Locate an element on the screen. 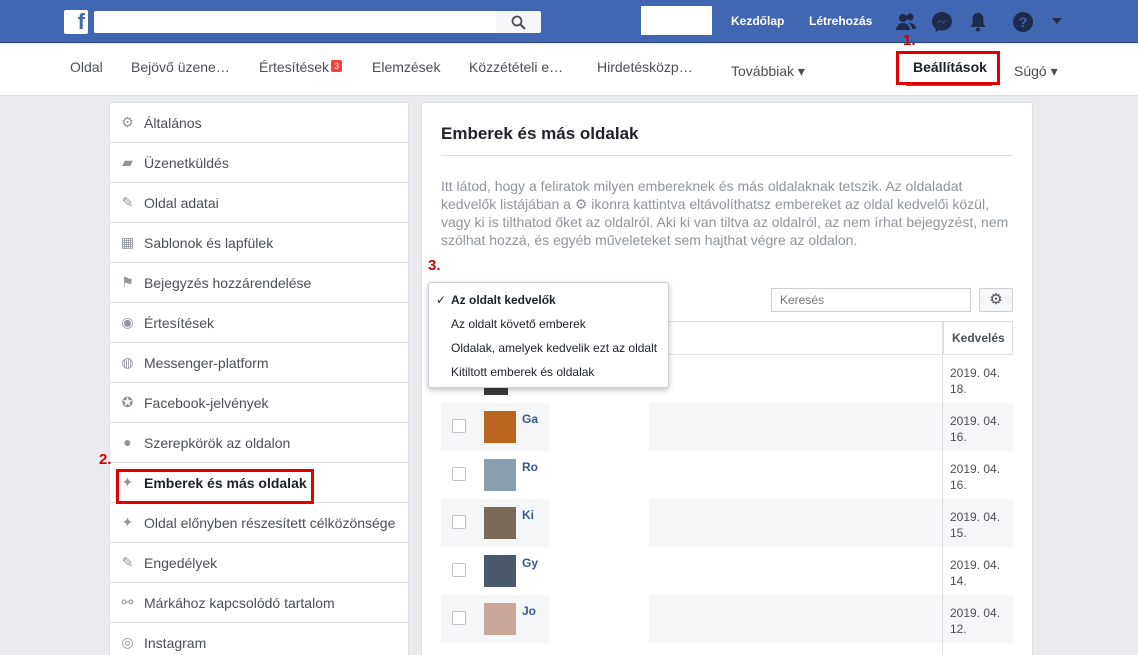  sidebar-item-post-attribution: ⚑ Bejegyzés hozzárendelése is located at coordinates (259, 283).